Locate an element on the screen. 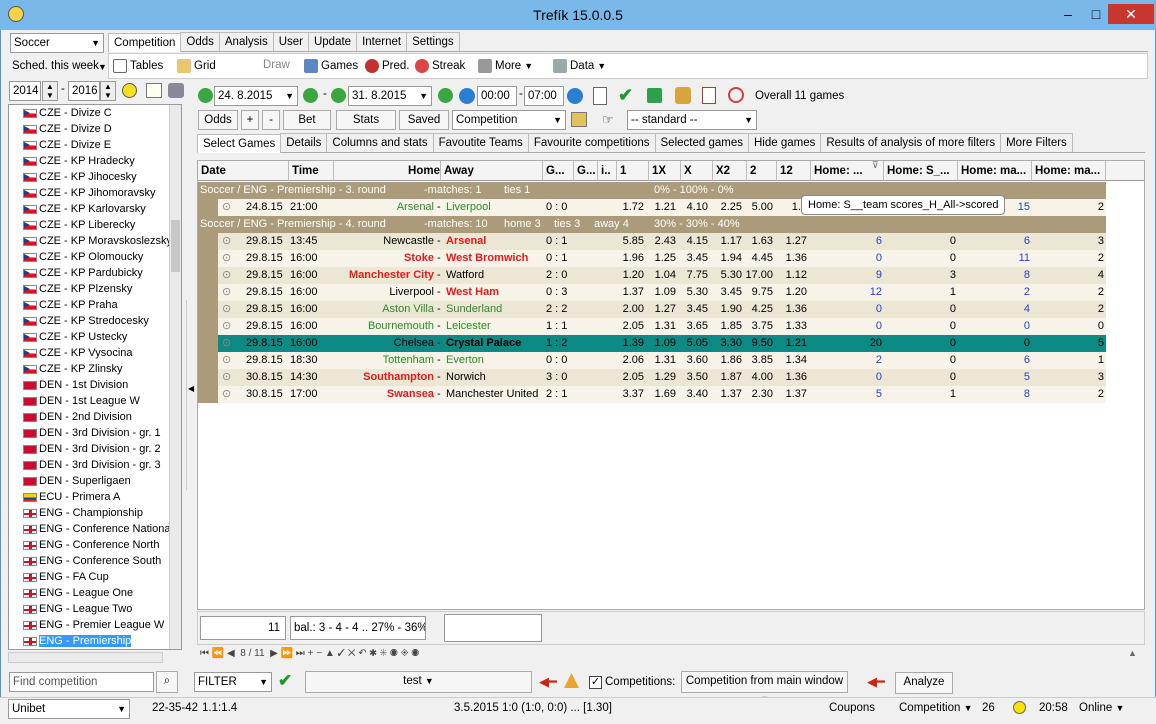 This screenshot has width=1156, height=724. column-header: Date is located at coordinates (243, 171).